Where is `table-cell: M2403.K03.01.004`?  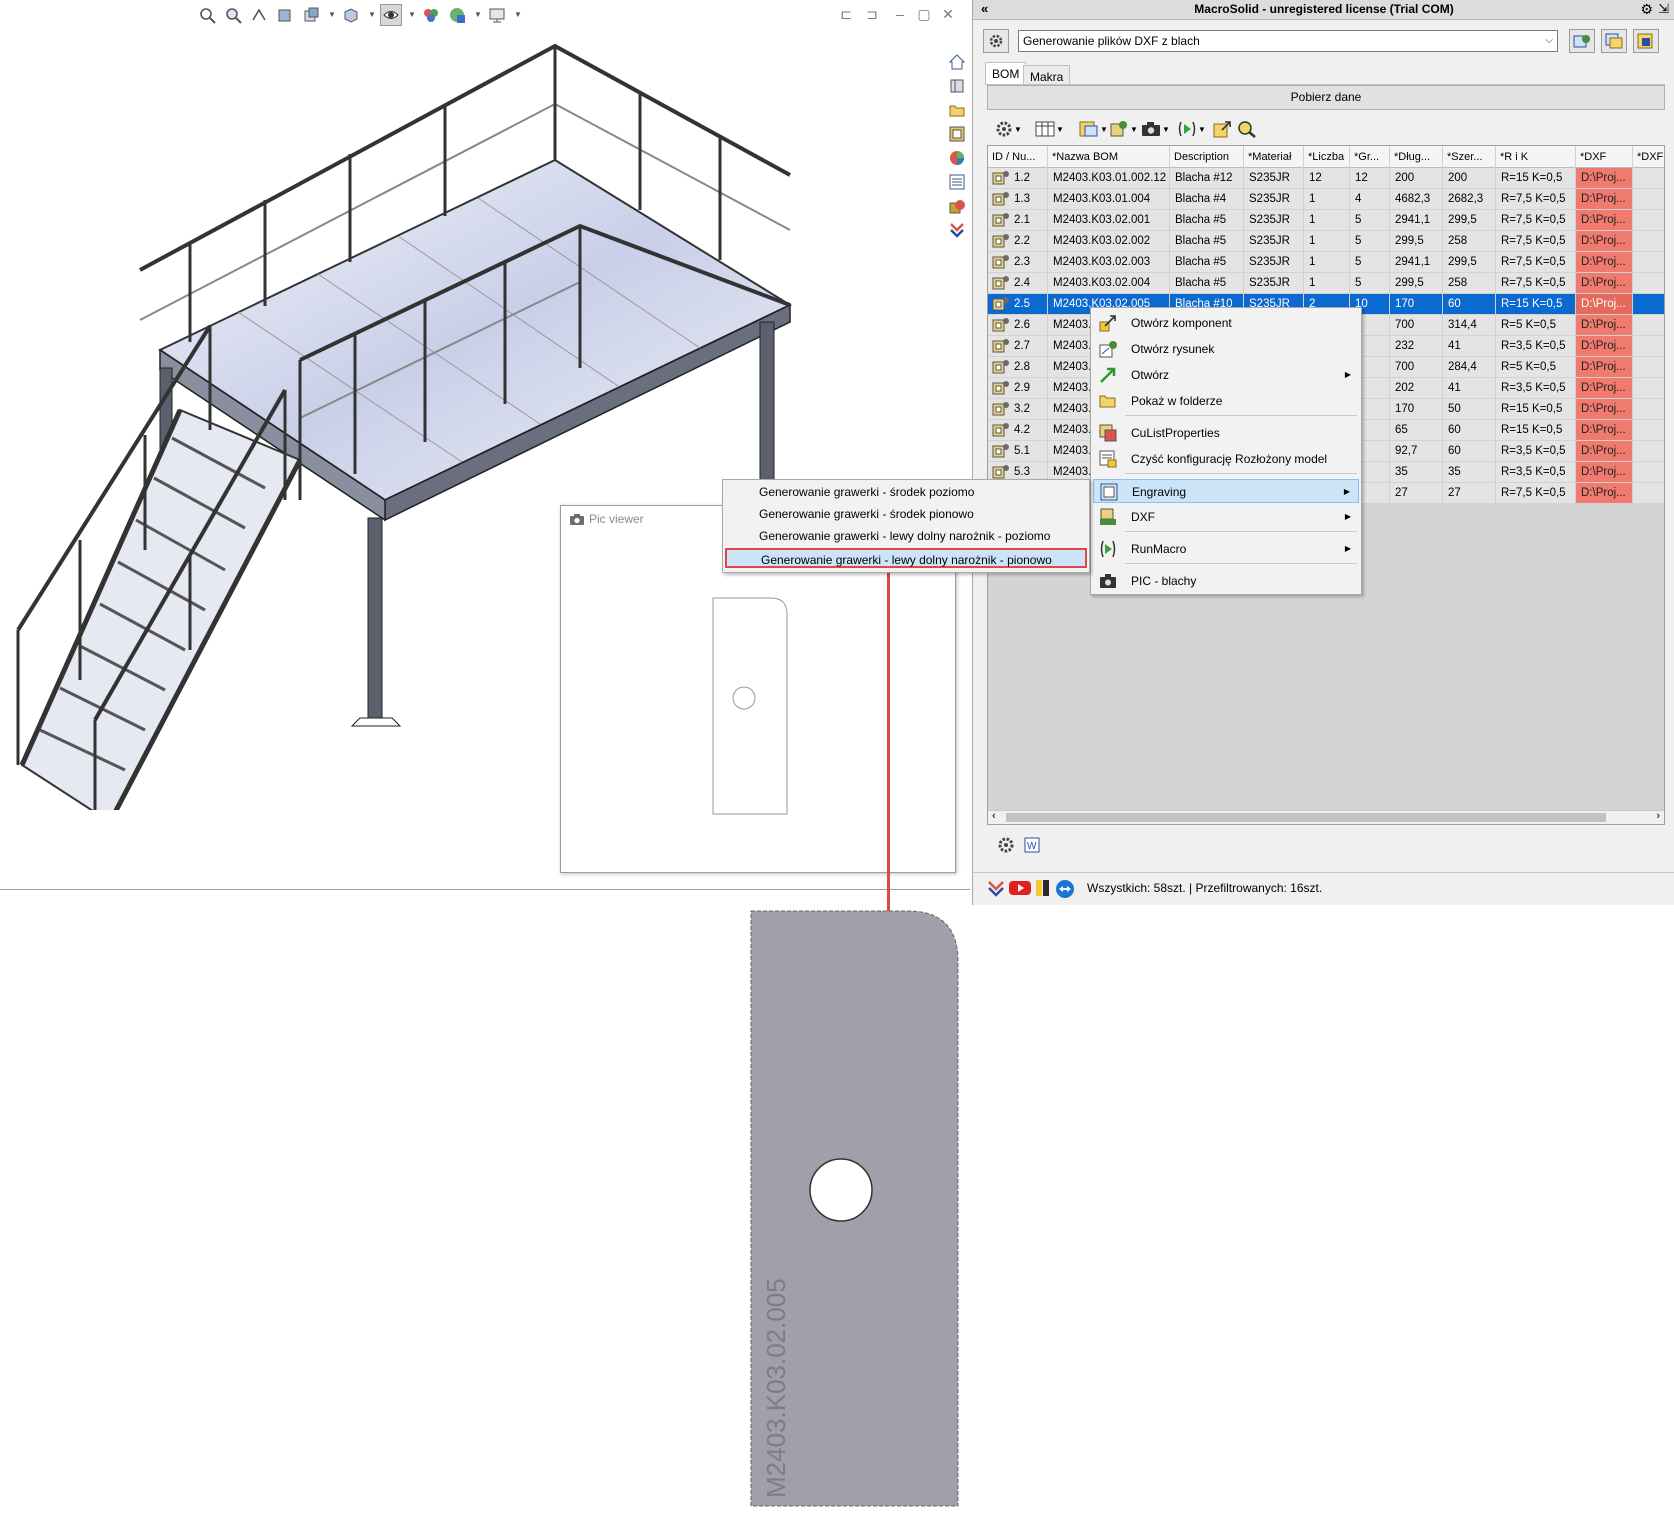 table-cell: M2403.K03.01.004 is located at coordinates (1109, 199).